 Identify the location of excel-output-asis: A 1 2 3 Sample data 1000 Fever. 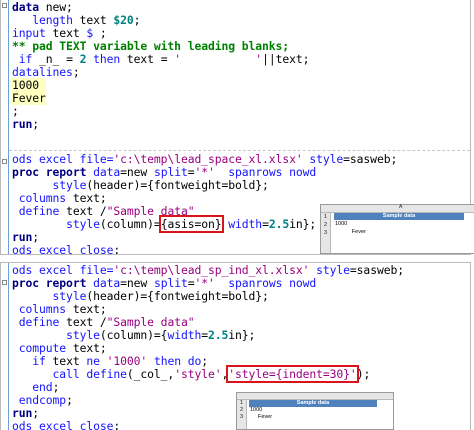
(397, 229).